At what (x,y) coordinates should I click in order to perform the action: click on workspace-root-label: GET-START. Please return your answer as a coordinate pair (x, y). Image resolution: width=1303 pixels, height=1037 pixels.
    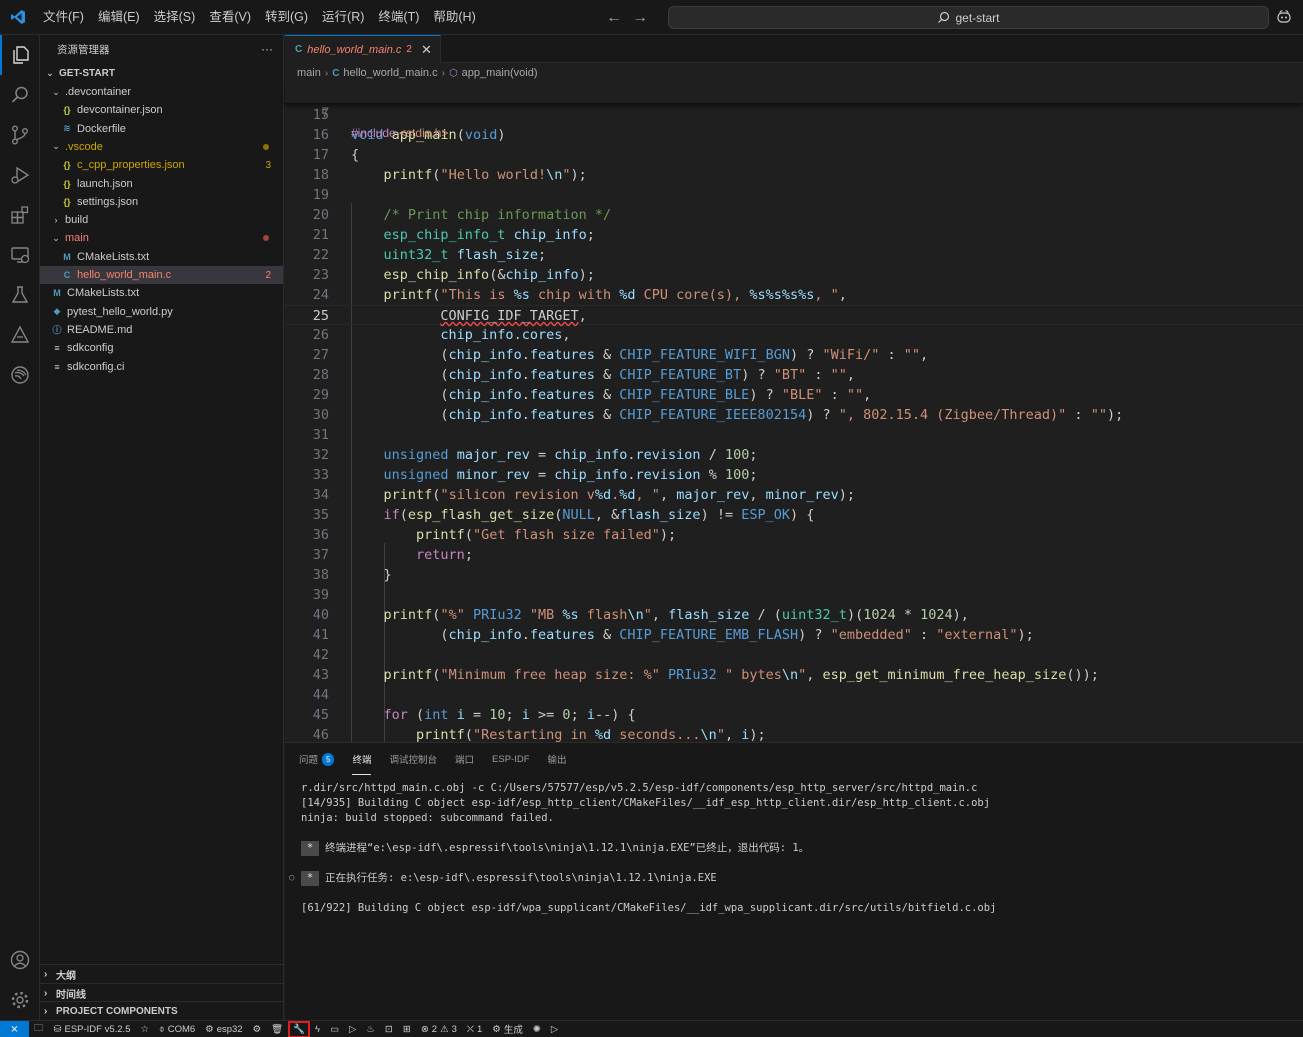
    Looking at the image, I should click on (87, 73).